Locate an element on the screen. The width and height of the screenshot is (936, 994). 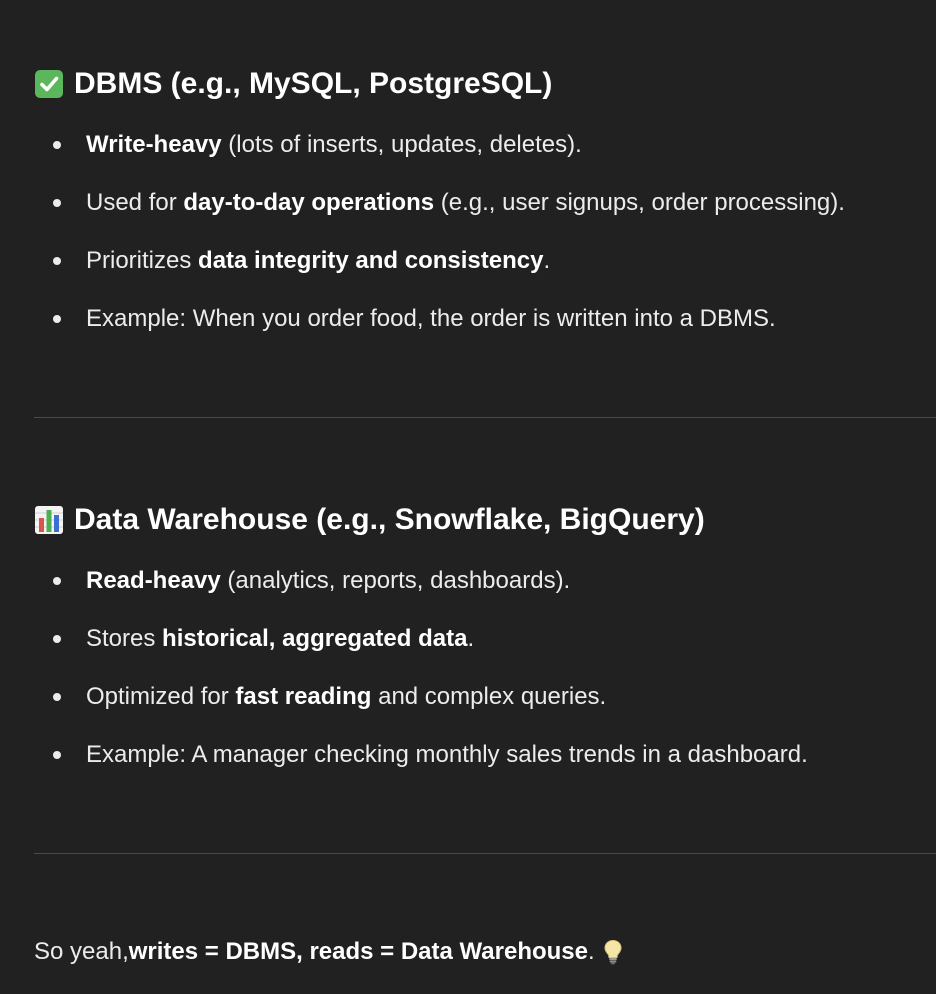
bold-text: day-to-day operations is located at coordinates (309, 202).